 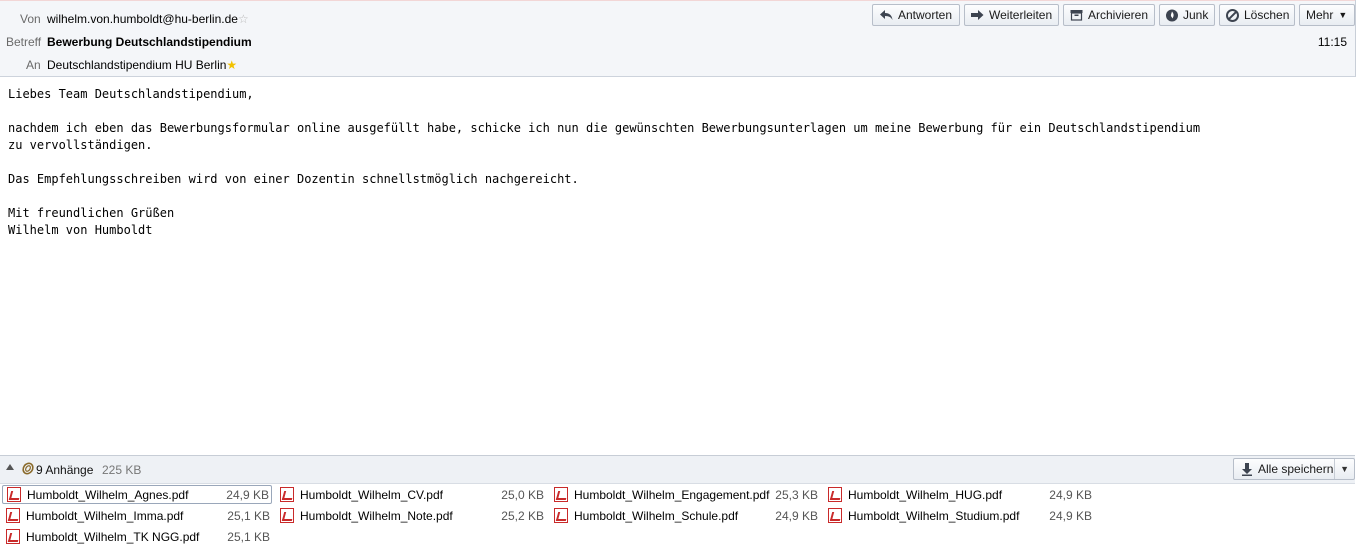 I want to click on delete-circle-icon, so click(x=1232, y=15).